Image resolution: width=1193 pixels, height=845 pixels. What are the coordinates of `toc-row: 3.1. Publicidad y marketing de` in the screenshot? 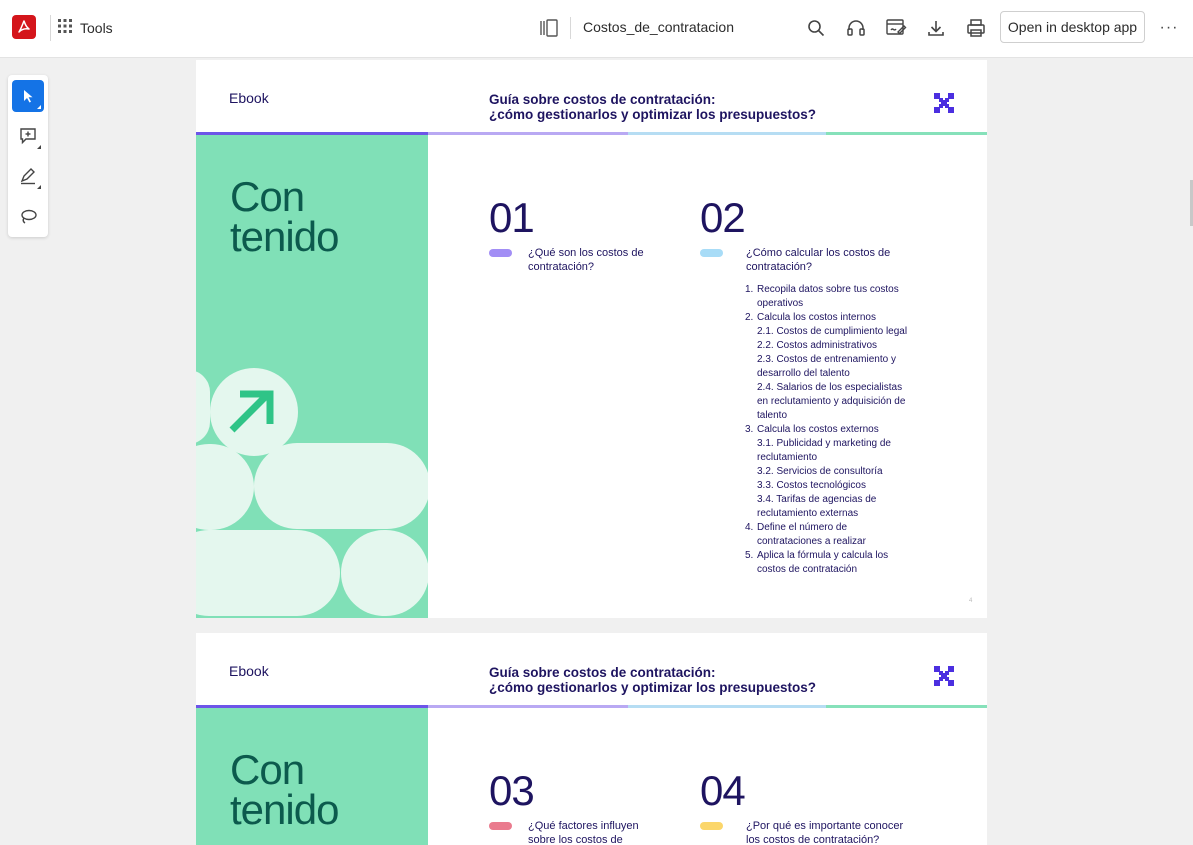 It's located at (835, 444).